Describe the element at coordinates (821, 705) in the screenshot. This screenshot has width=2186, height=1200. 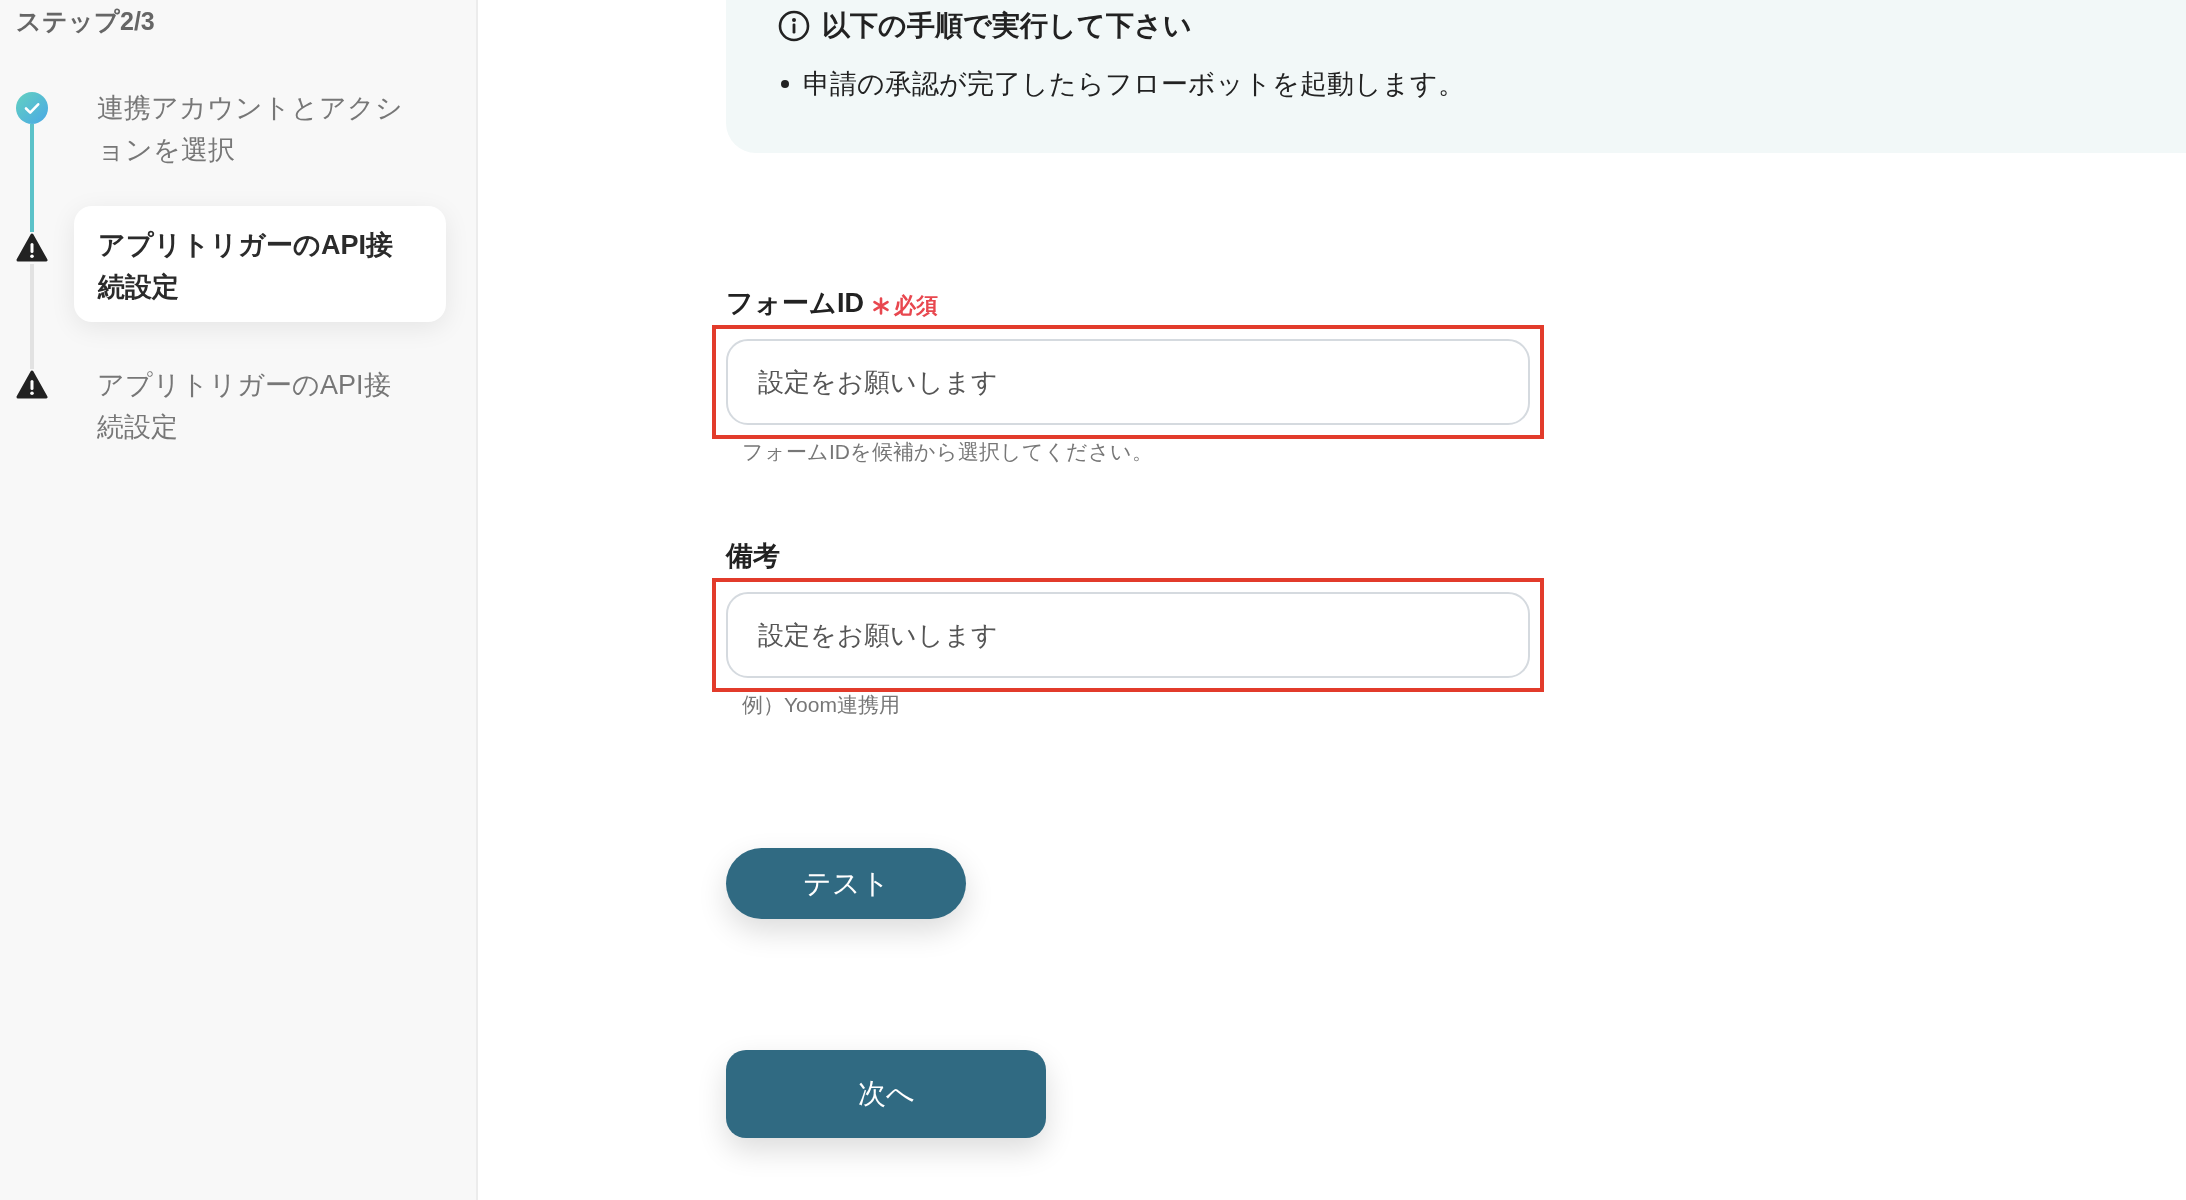
I see `field-hint: 例）Yoom連携用` at that location.